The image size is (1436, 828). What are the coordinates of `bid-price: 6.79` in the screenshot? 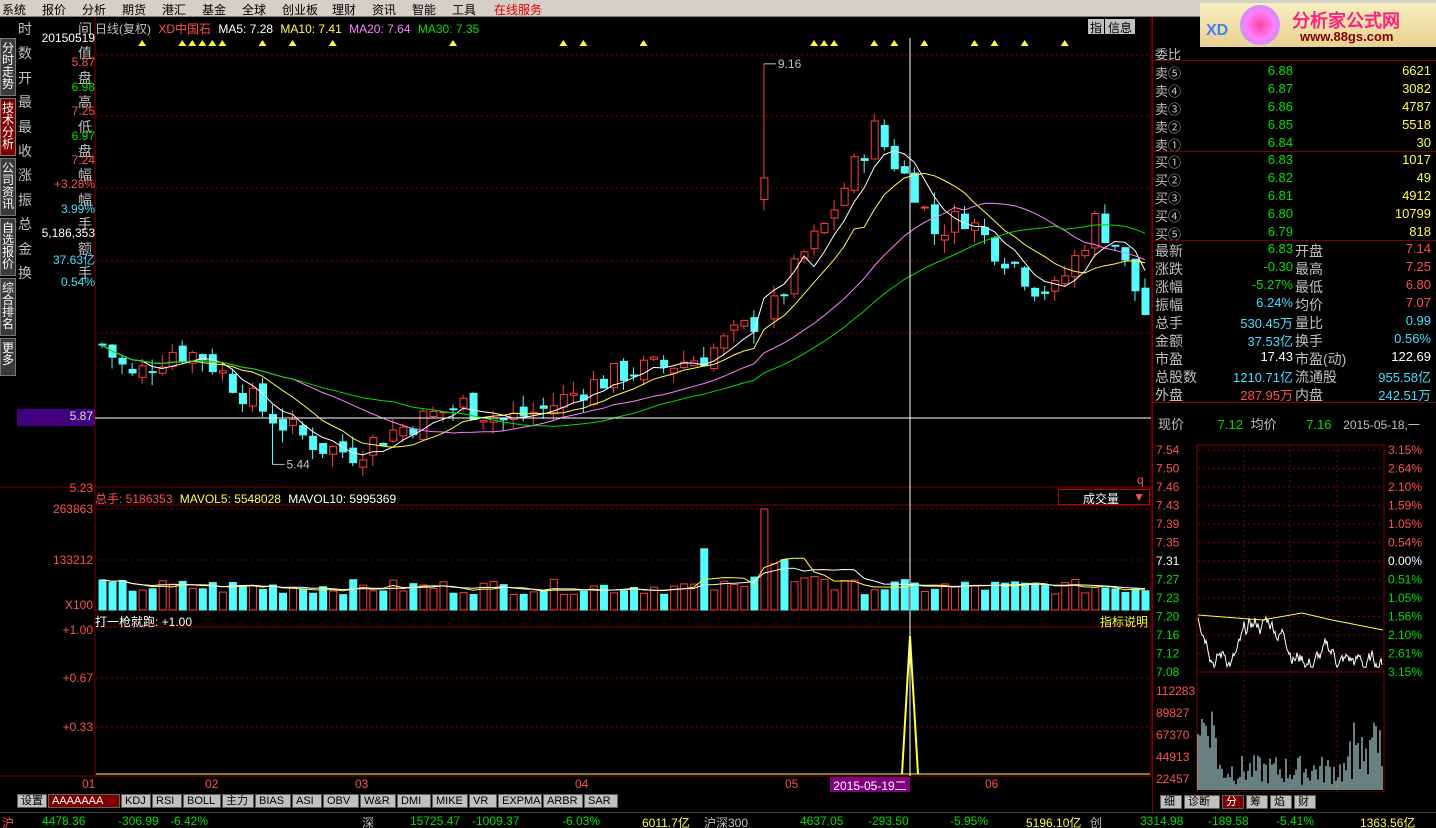 It's located at (1280, 231).